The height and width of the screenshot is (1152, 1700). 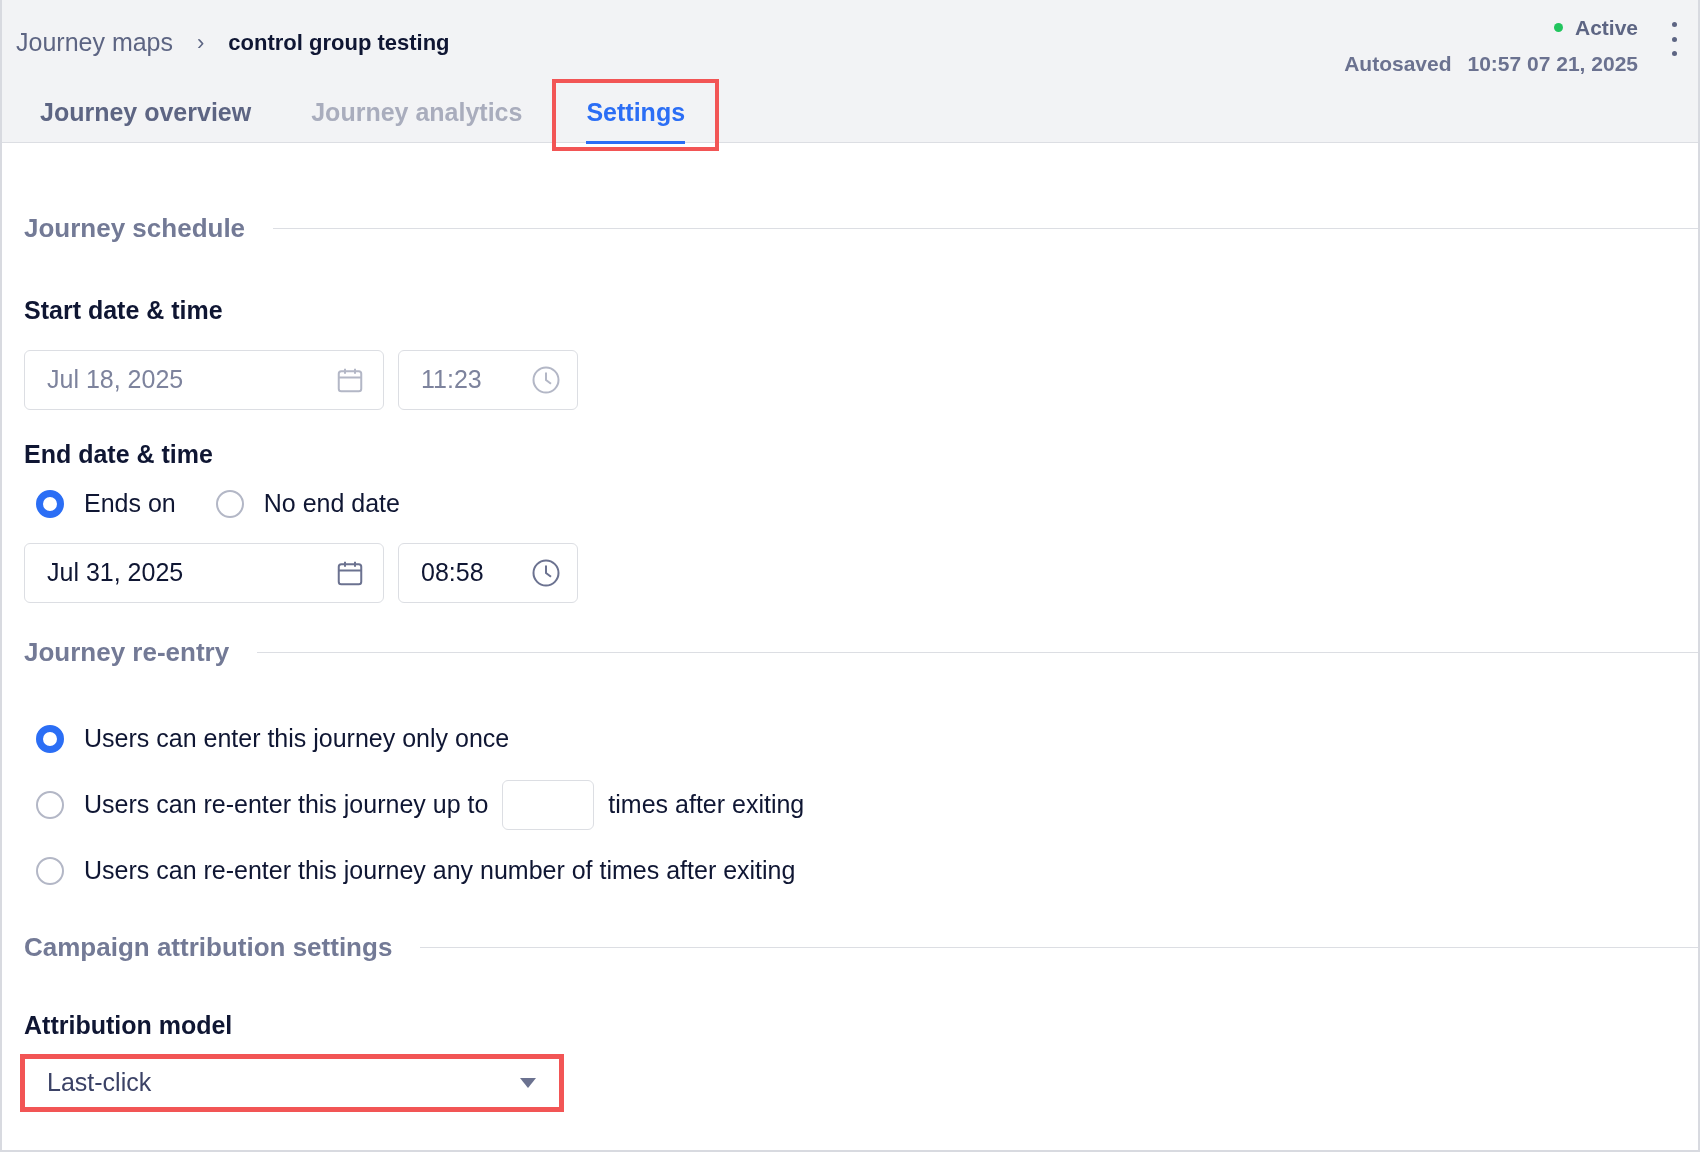 I want to click on radio-label: No end date, so click(x=331, y=503).